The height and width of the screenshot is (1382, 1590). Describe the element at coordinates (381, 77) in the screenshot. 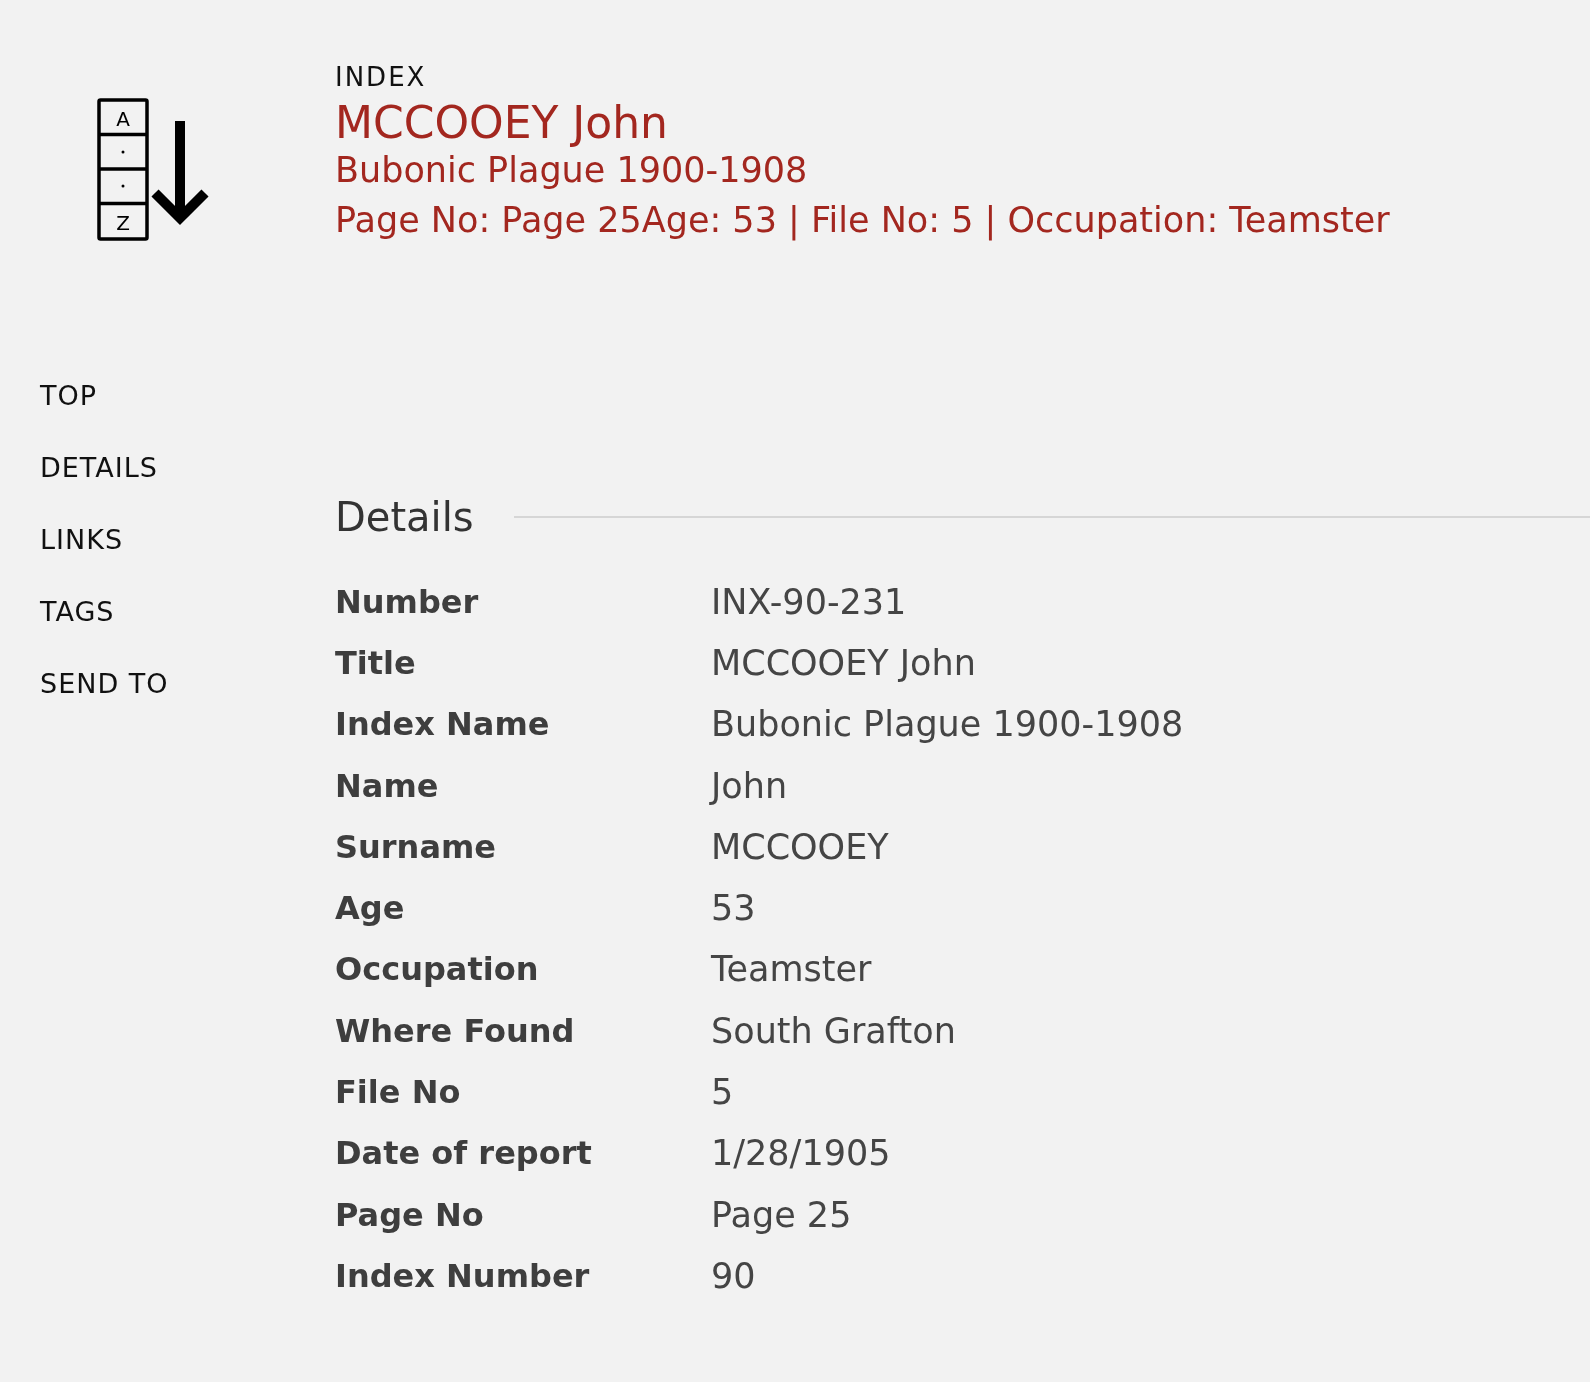

I see `section-label: INDEX` at that location.